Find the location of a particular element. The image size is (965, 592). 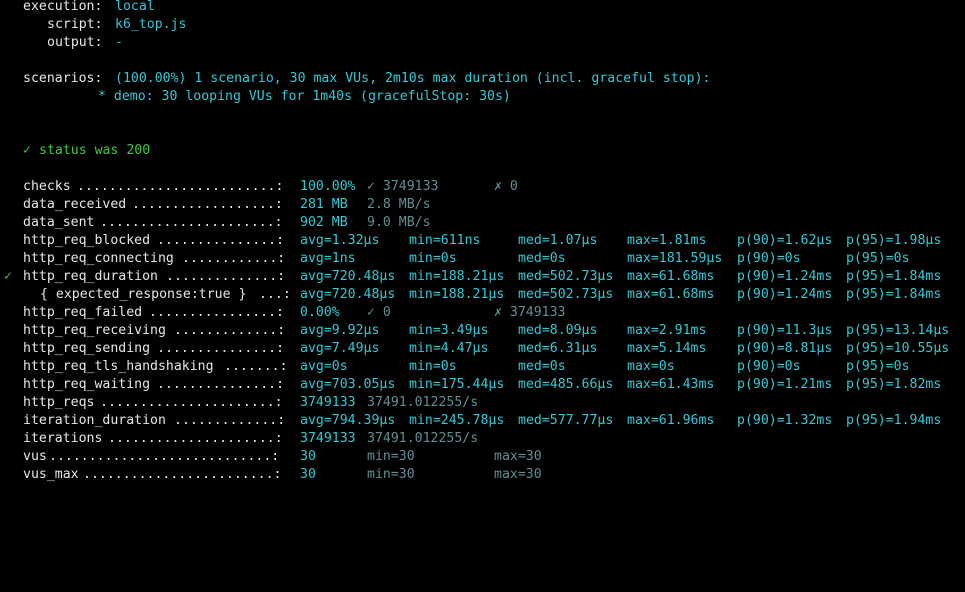

metric-pass: ✓ 0 is located at coordinates (379, 312).